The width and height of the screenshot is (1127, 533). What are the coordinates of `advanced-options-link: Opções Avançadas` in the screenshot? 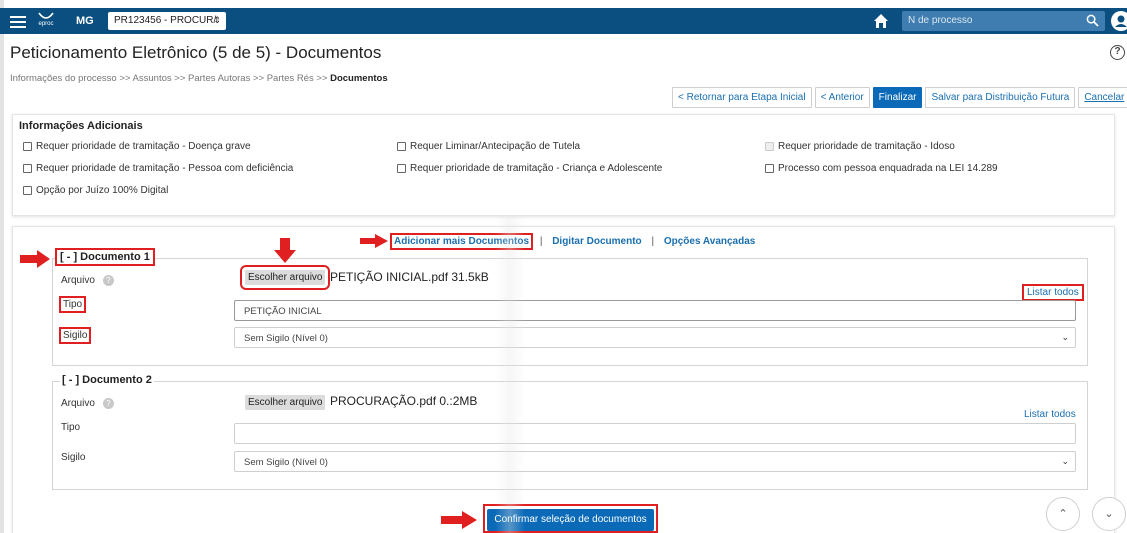 It's located at (710, 241).